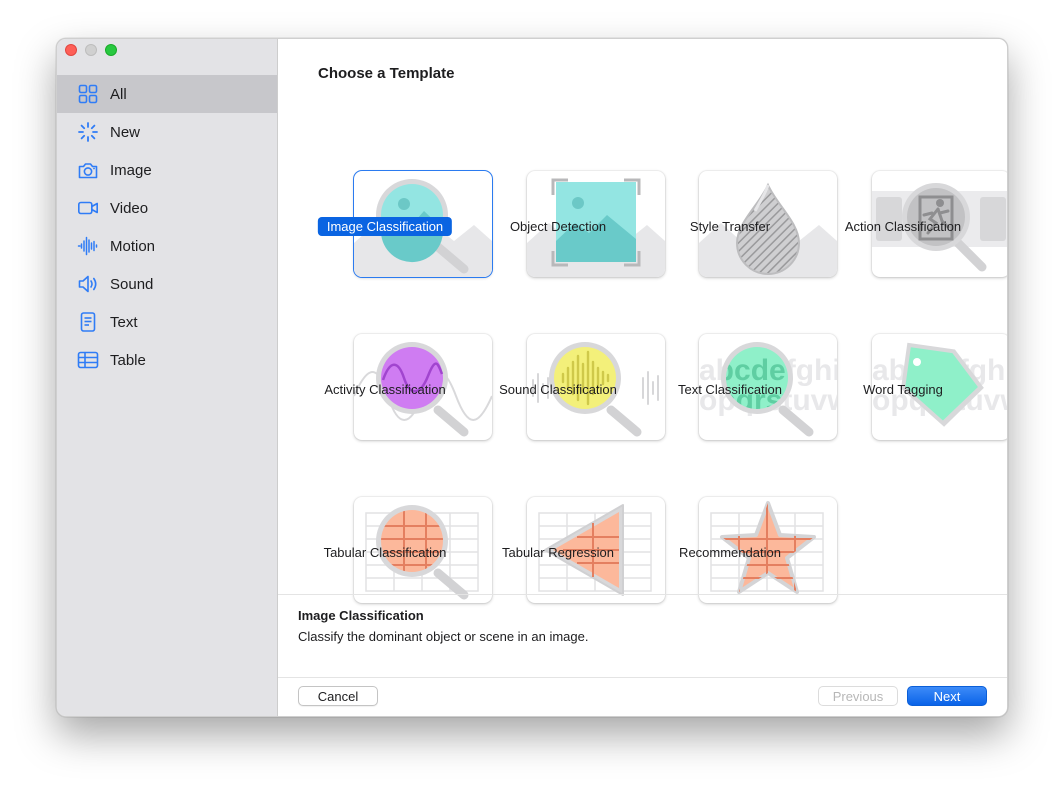 The height and width of the screenshot is (790, 1062). Describe the element at coordinates (88, 360) in the screenshot. I see `table-icon` at that location.